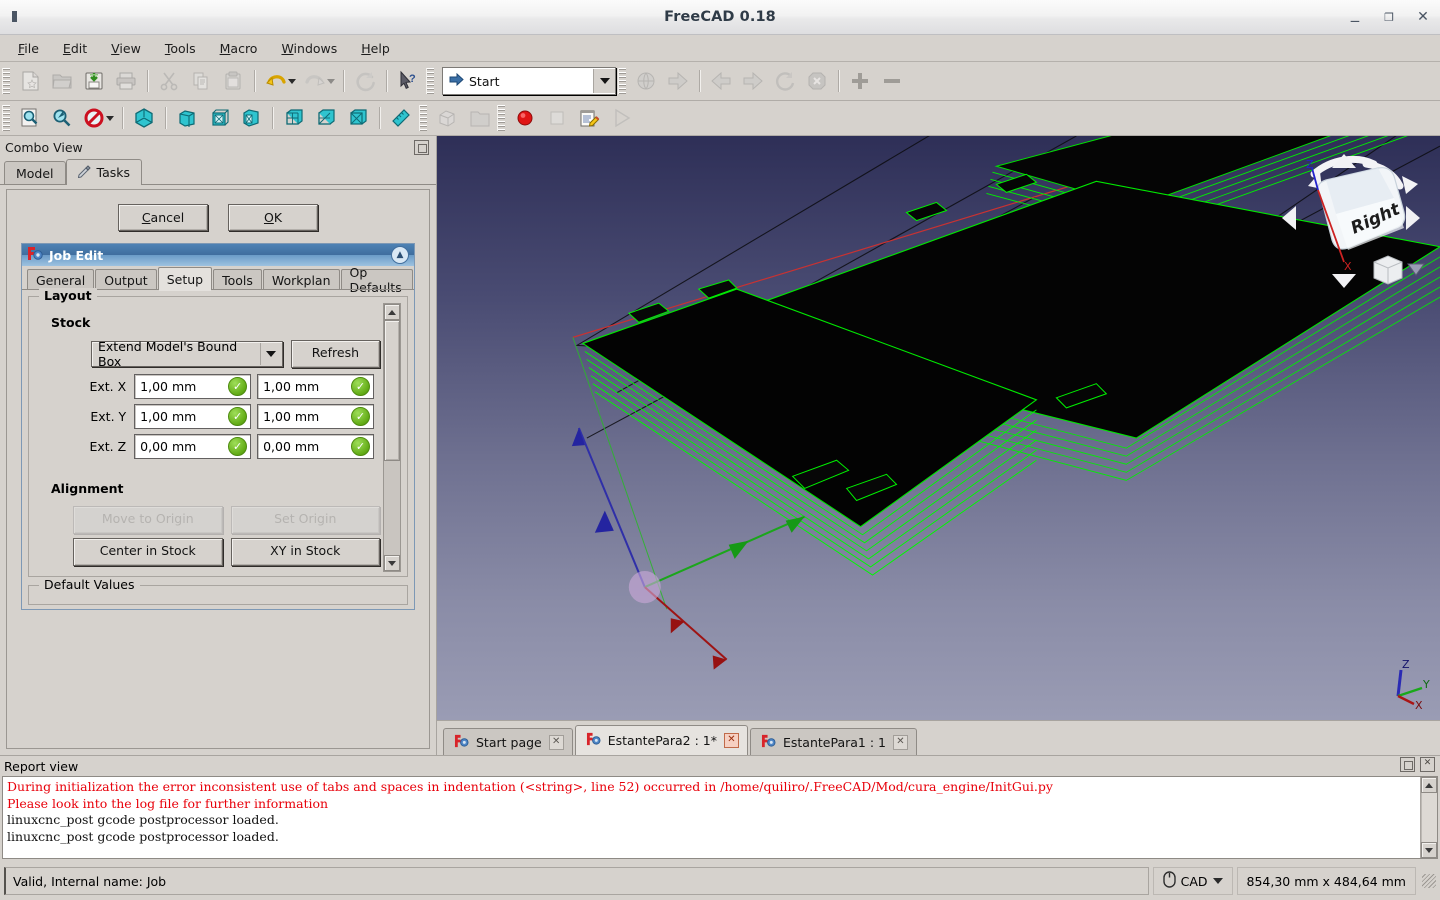  I want to click on resize-grip, so click(1429, 881).